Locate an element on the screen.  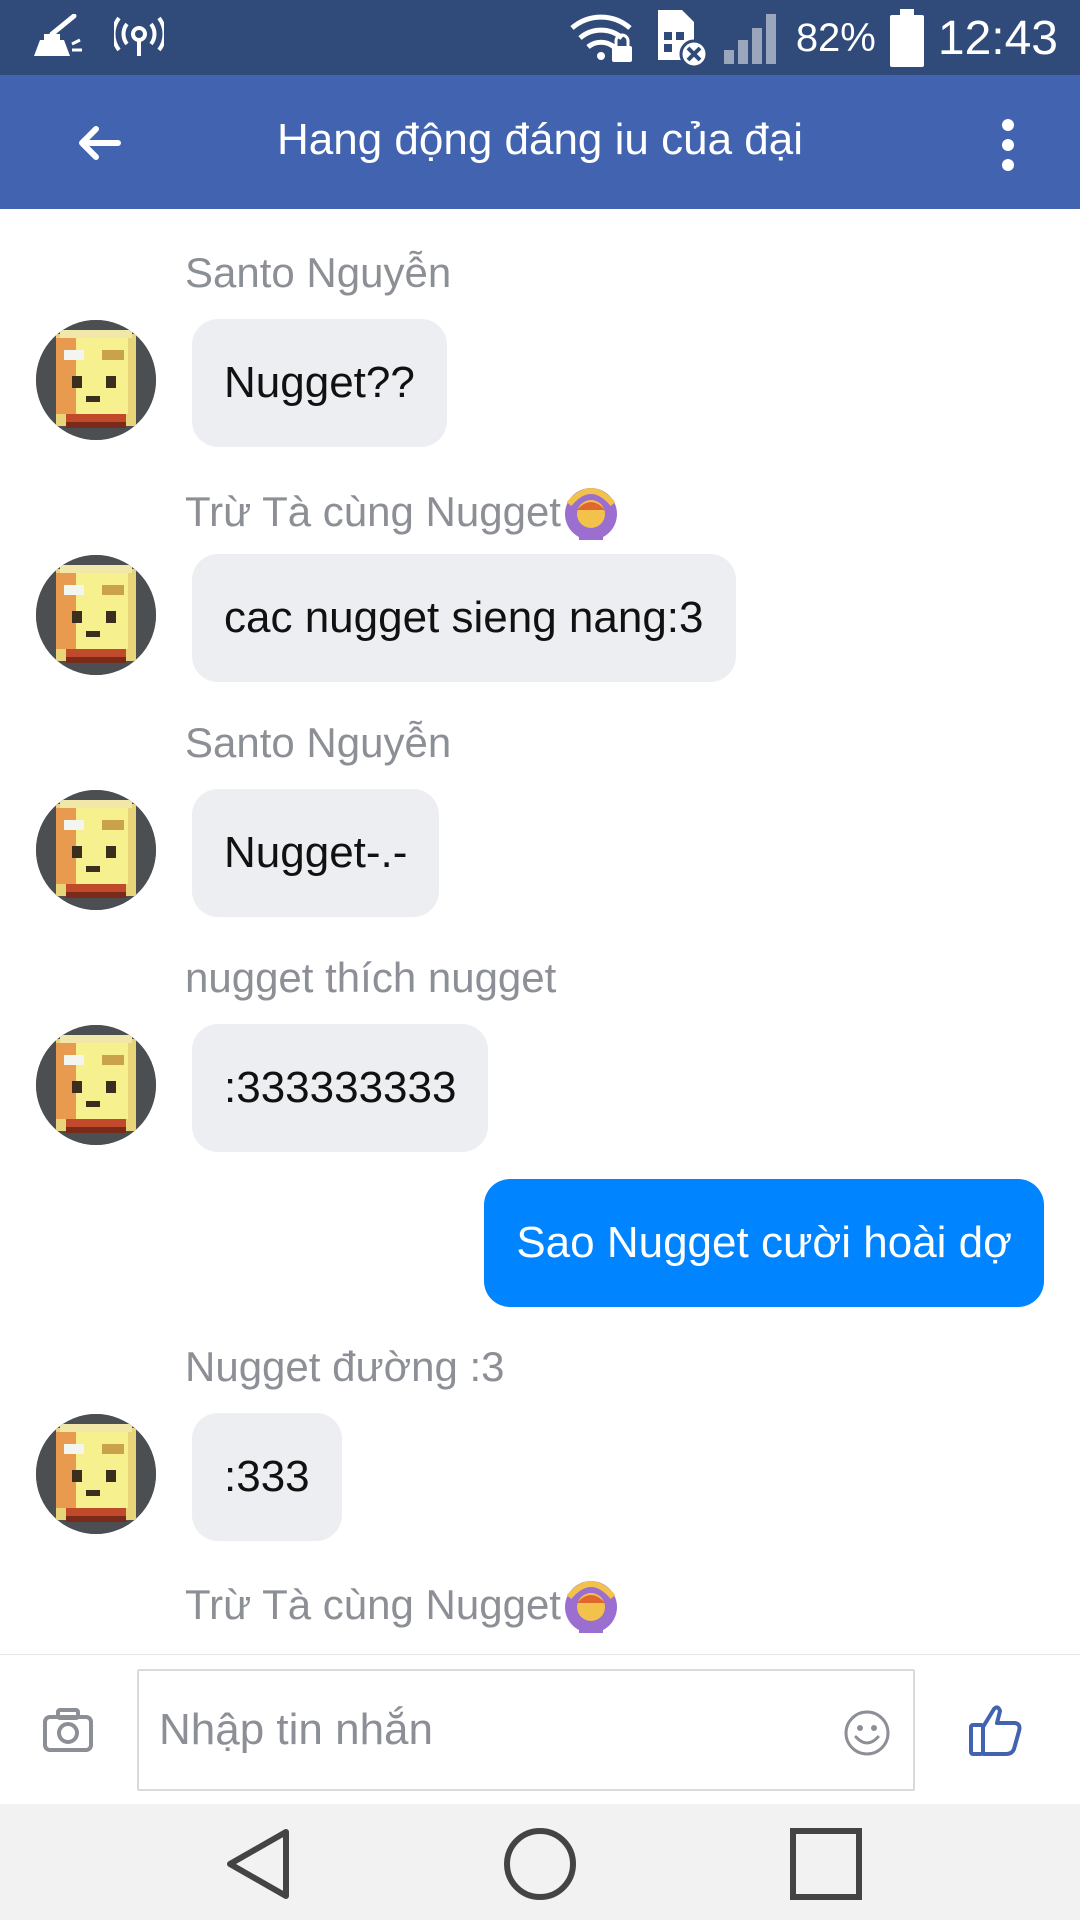
more-vert-icon is located at coordinates (1008, 145).